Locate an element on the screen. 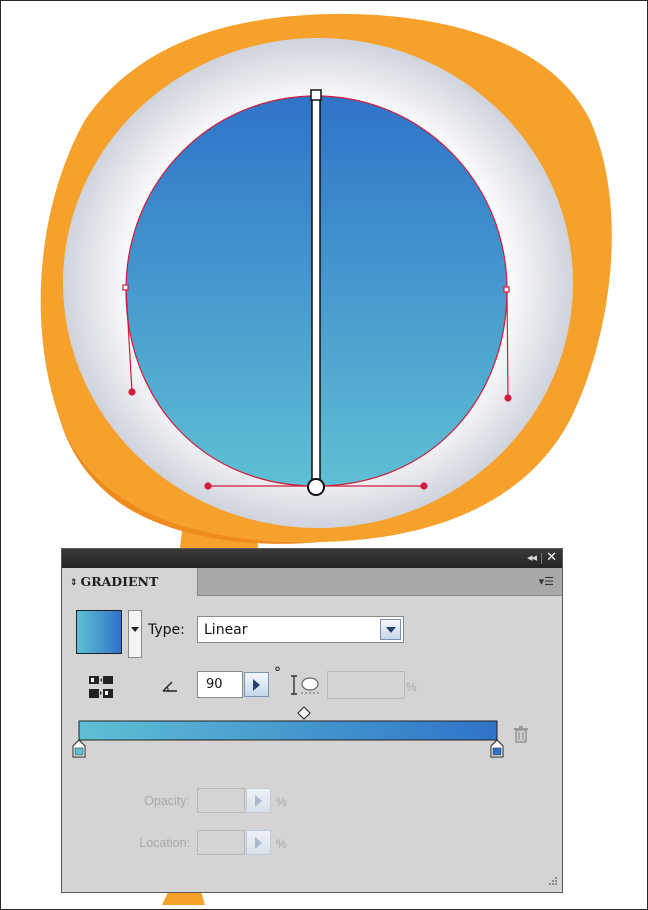 The width and height of the screenshot is (648, 910). tab-gradient-label: GRADIENT is located at coordinates (119, 581).